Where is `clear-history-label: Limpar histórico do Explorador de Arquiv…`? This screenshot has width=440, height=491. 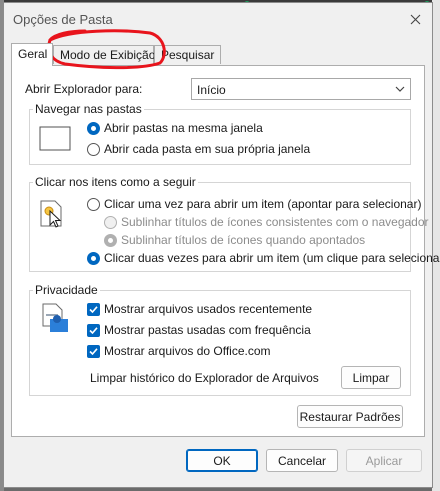 clear-history-label: Limpar histórico do Explorador de Arquiv… is located at coordinates (204, 378).